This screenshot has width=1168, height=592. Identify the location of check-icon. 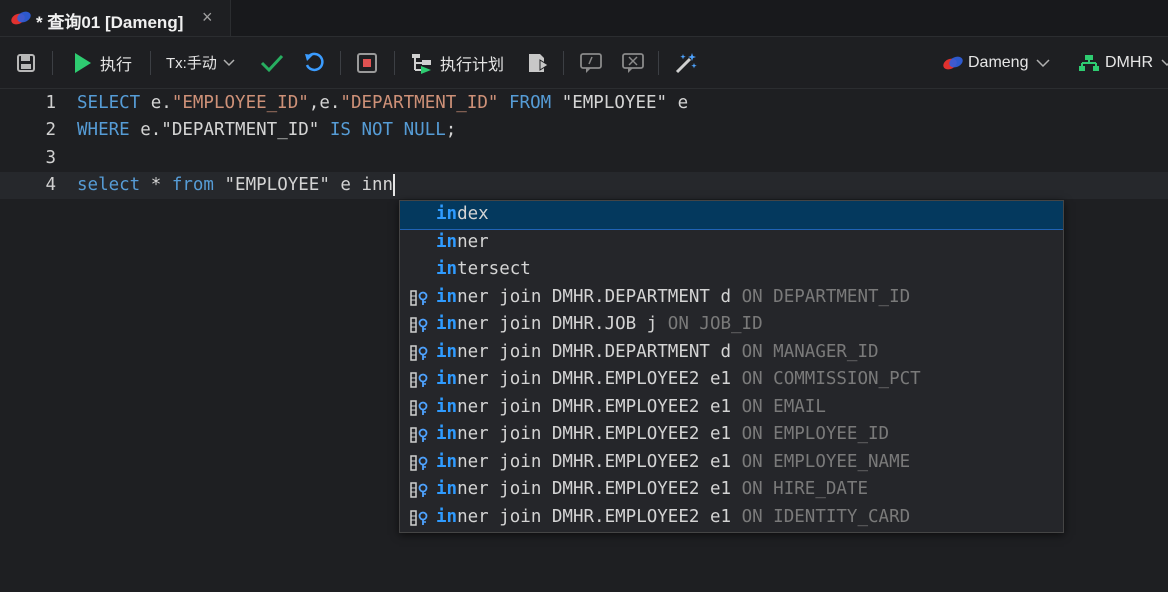
(272, 63).